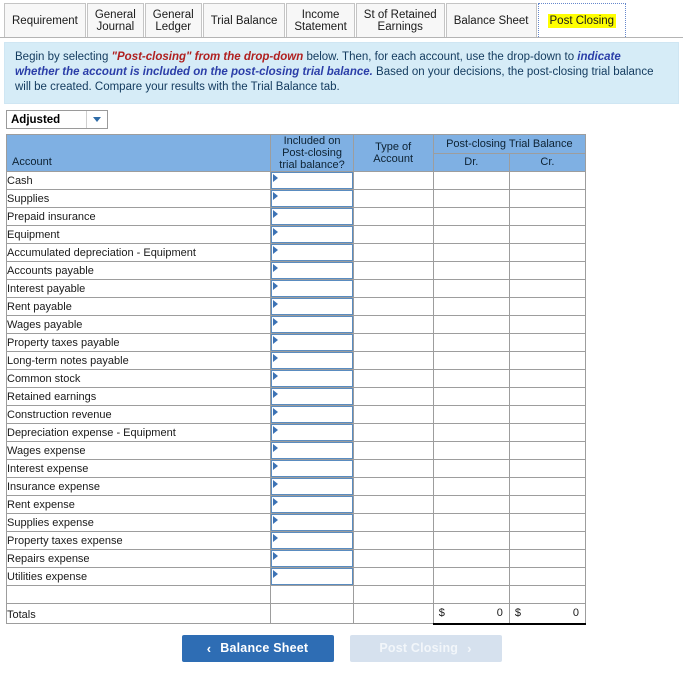 The width and height of the screenshot is (683, 676). Describe the element at coordinates (257, 648) in the screenshot. I see `prev-balance-sheet-button: ‹ Balance Sheet` at that location.